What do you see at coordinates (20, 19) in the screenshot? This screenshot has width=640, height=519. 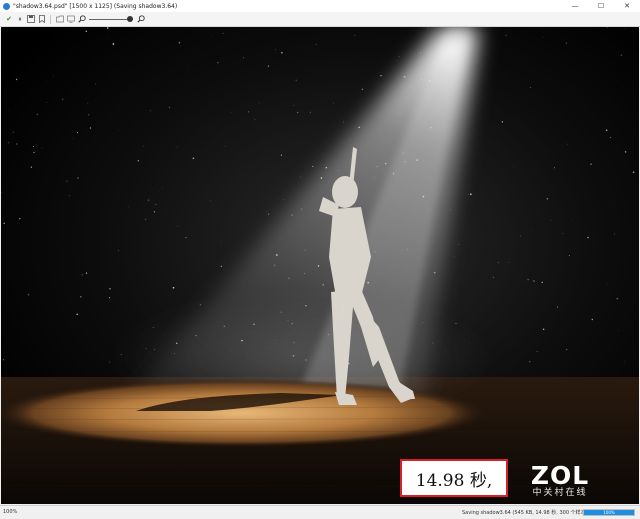 I see `stop-icon: ⏸` at bounding box center [20, 19].